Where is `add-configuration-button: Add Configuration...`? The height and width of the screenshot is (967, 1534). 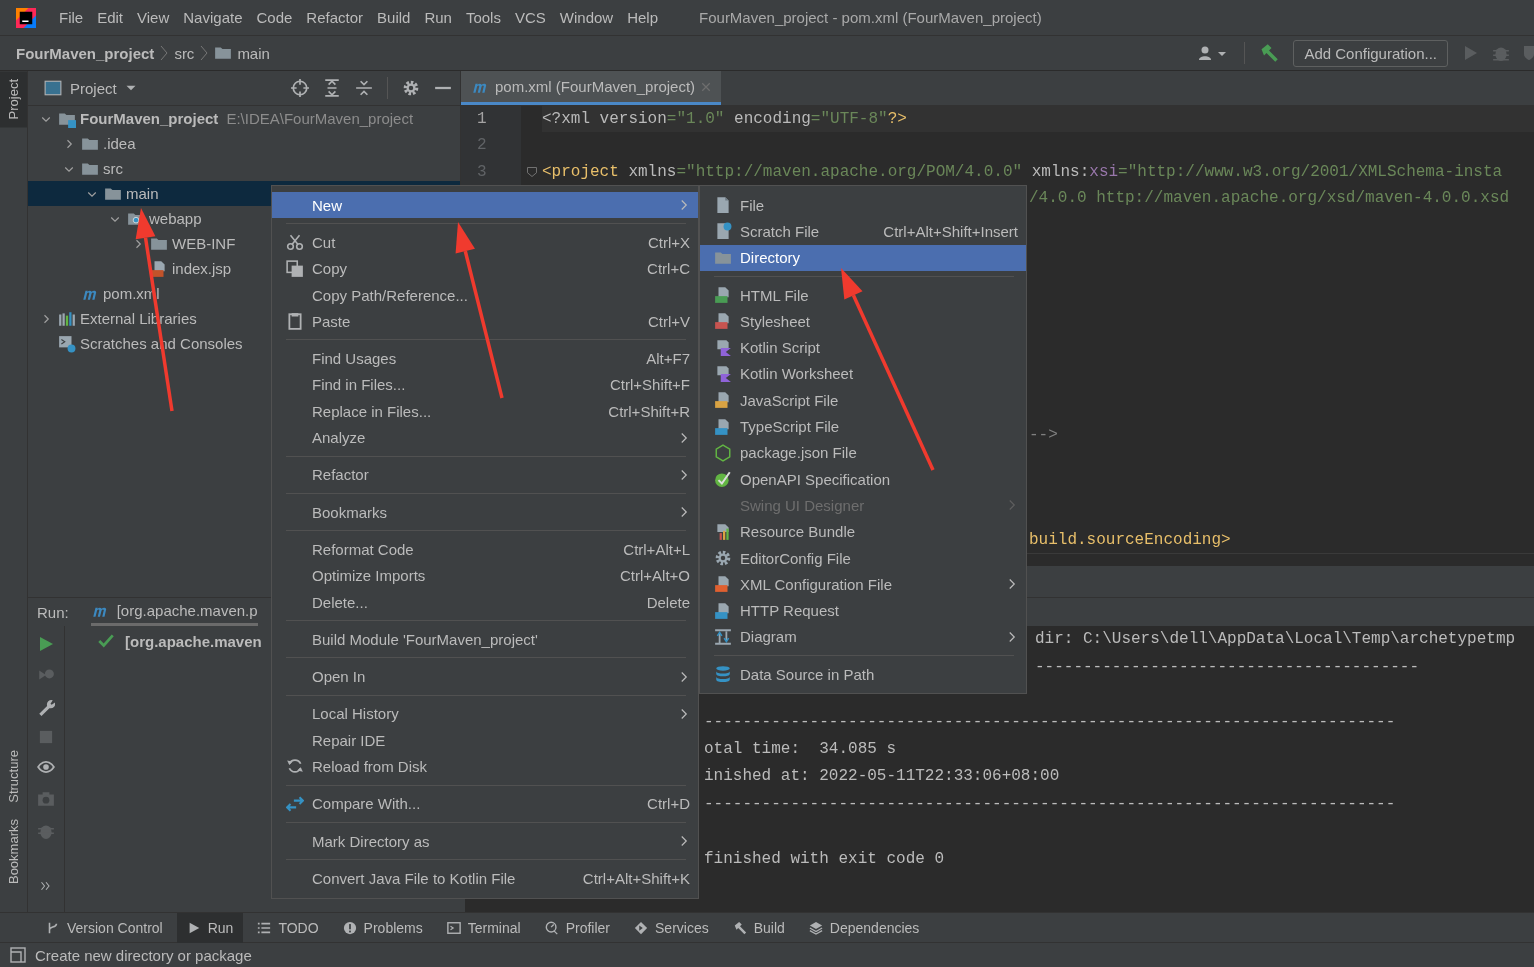
add-configuration-button: Add Configuration... is located at coordinates (1370, 53).